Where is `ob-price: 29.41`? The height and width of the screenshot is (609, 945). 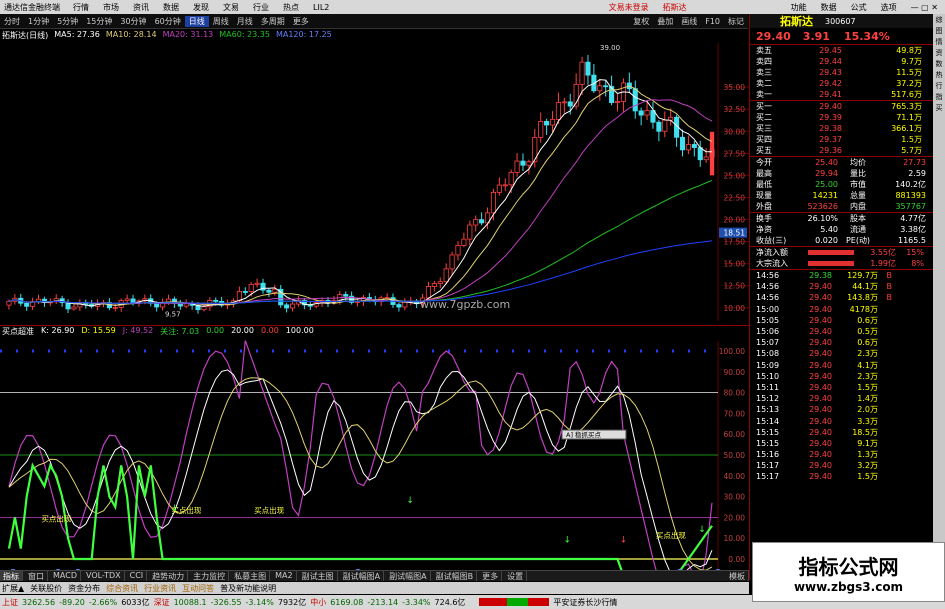
ob-price: 29.41 is located at coordinates (830, 94).